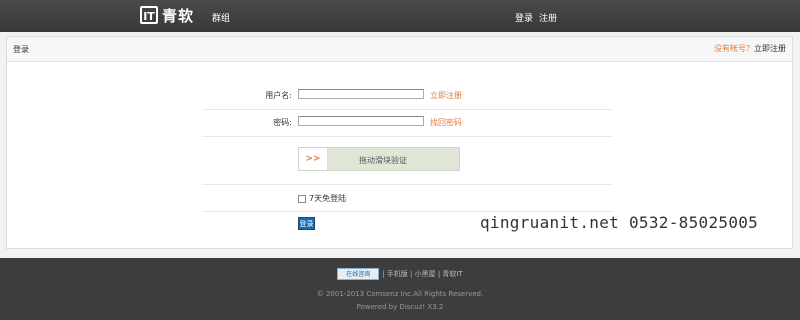 This screenshot has height=320, width=800. What do you see at coordinates (407, 198) in the screenshot?
I see `remember-row: 7天免登陆` at bounding box center [407, 198].